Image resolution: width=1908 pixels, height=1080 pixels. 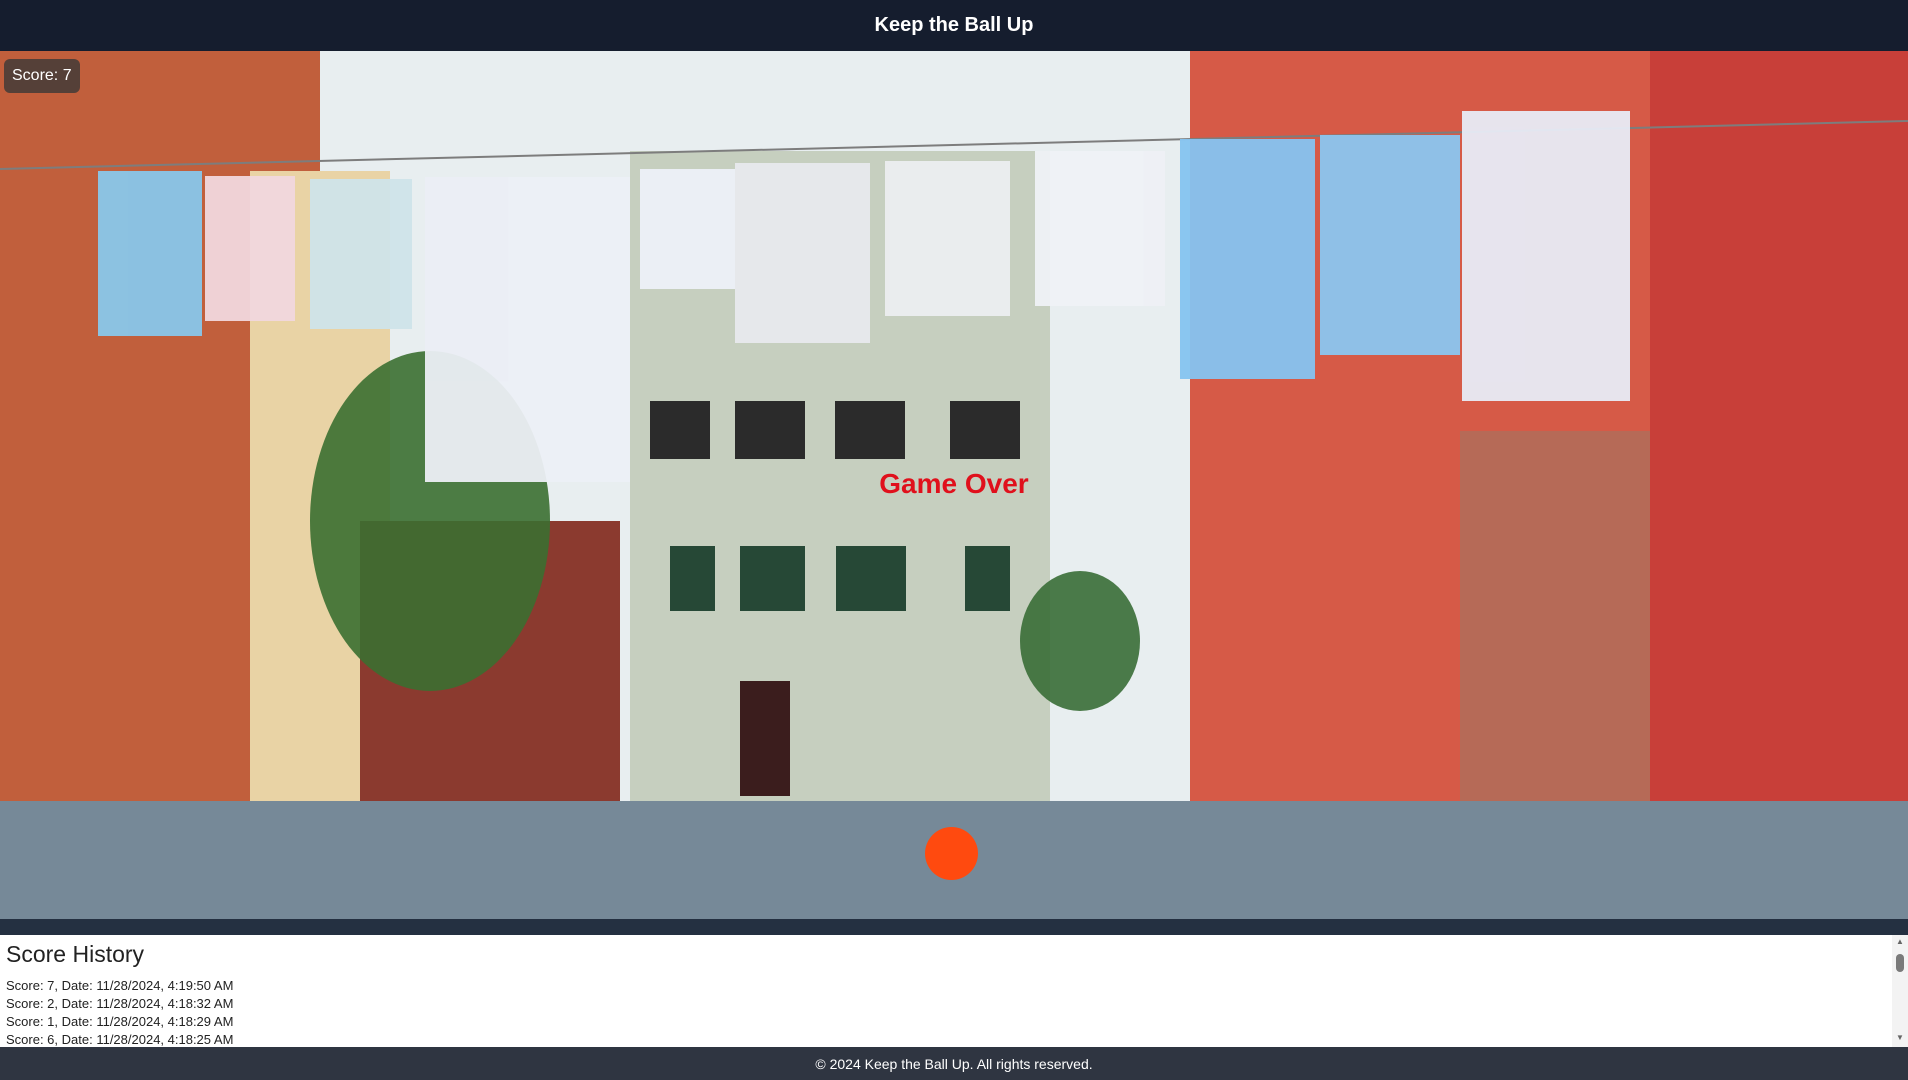 What do you see at coordinates (120, 1003) in the screenshot?
I see `history-item: Score: 2, Date: 11/28/2024, 4:18:32 AM` at bounding box center [120, 1003].